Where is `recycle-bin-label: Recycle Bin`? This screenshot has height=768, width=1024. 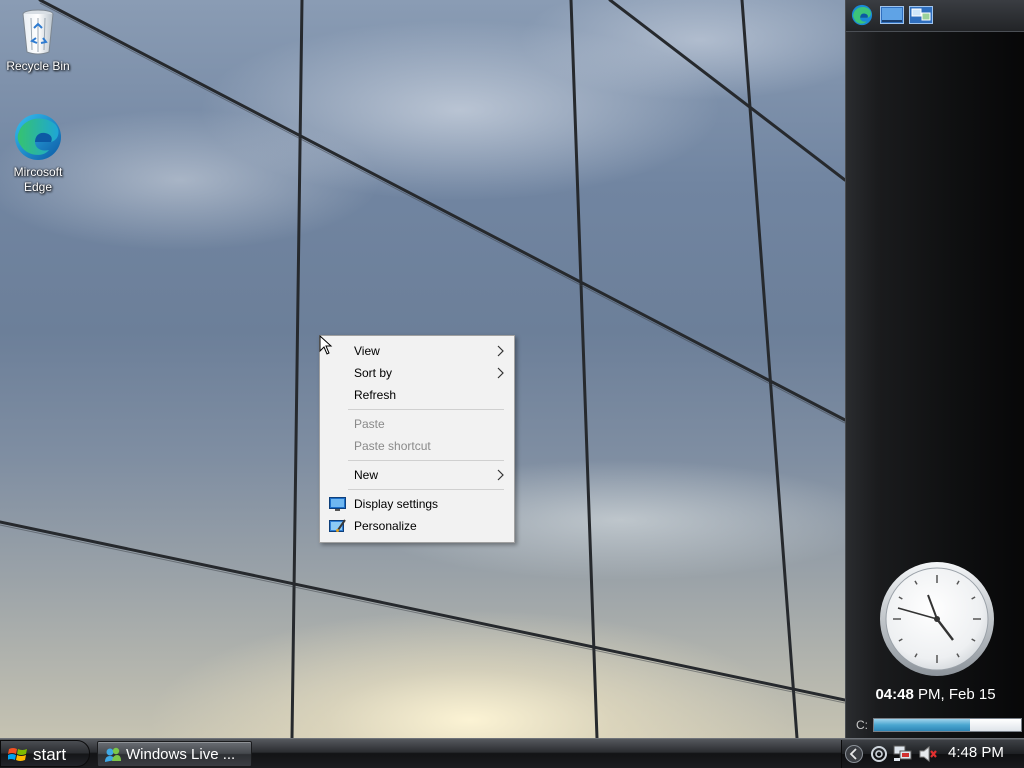
recycle-bin-label: Recycle Bin is located at coordinates (38, 66).